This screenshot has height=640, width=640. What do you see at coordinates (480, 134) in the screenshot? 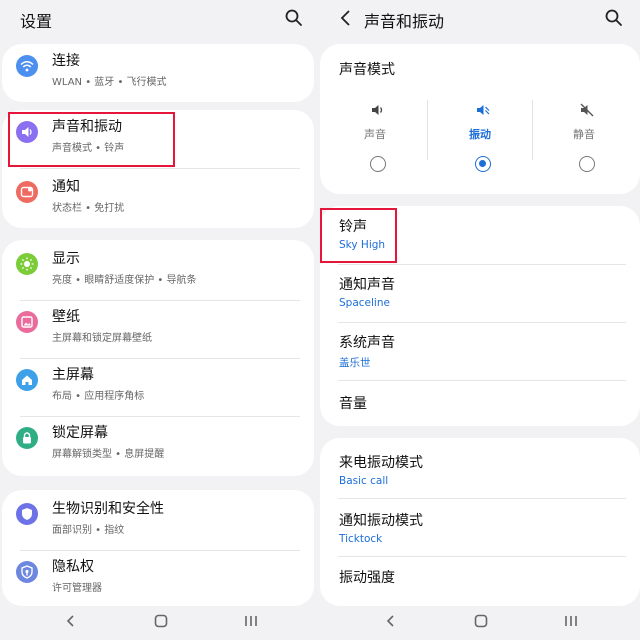
I see `sound-mode-label: 振动` at bounding box center [480, 134].